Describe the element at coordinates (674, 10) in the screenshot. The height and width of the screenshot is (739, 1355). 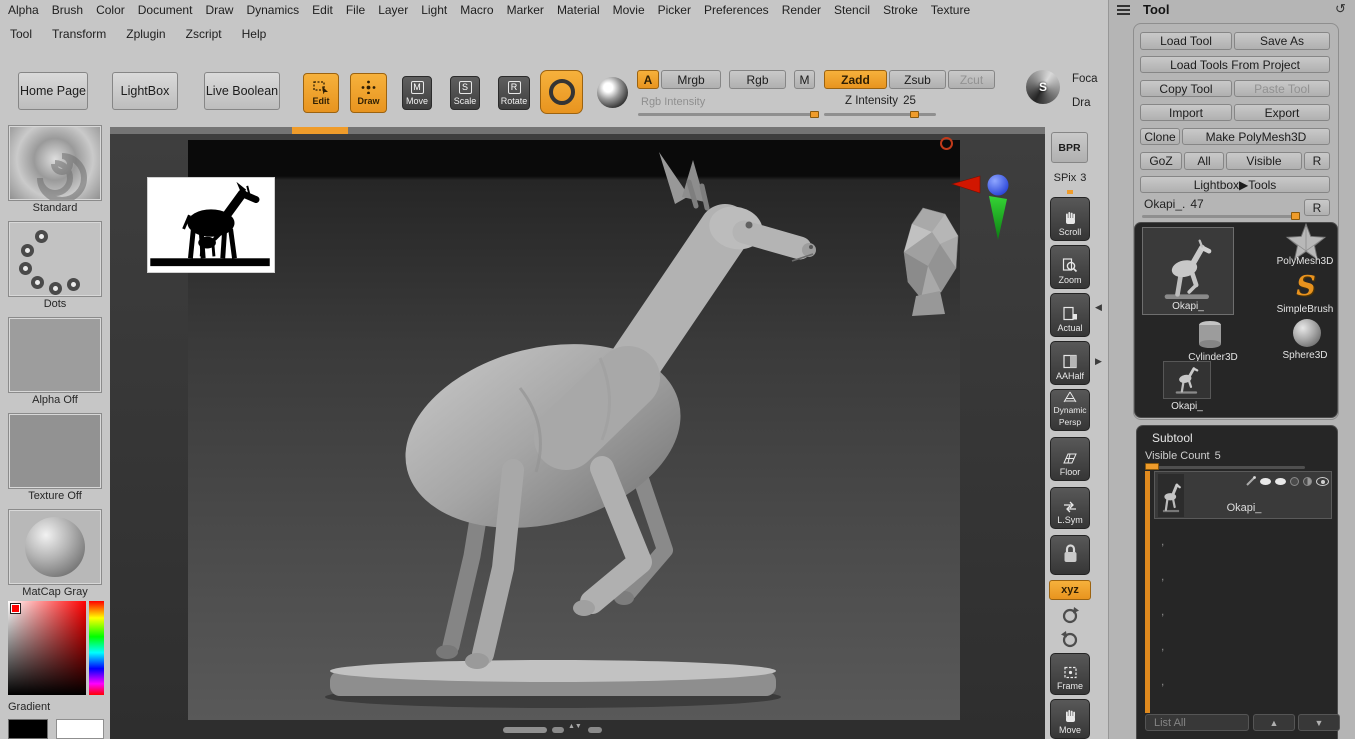
I see `menu-item-picker: Picker` at that location.